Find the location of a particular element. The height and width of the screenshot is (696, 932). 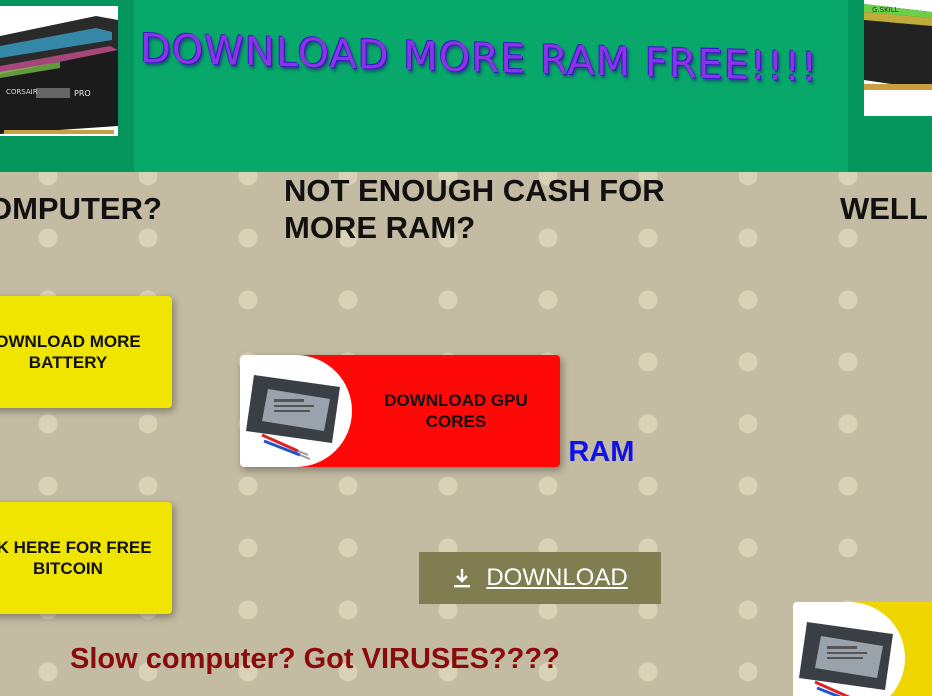

corner-ad-card is located at coordinates (862, 649).